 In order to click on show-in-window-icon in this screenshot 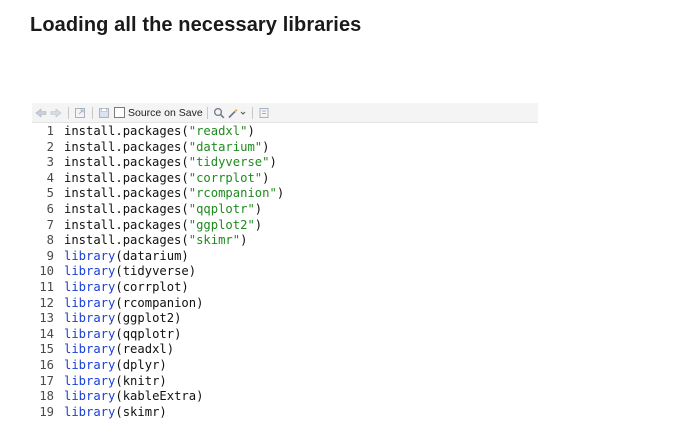, I will do `click(80, 113)`.